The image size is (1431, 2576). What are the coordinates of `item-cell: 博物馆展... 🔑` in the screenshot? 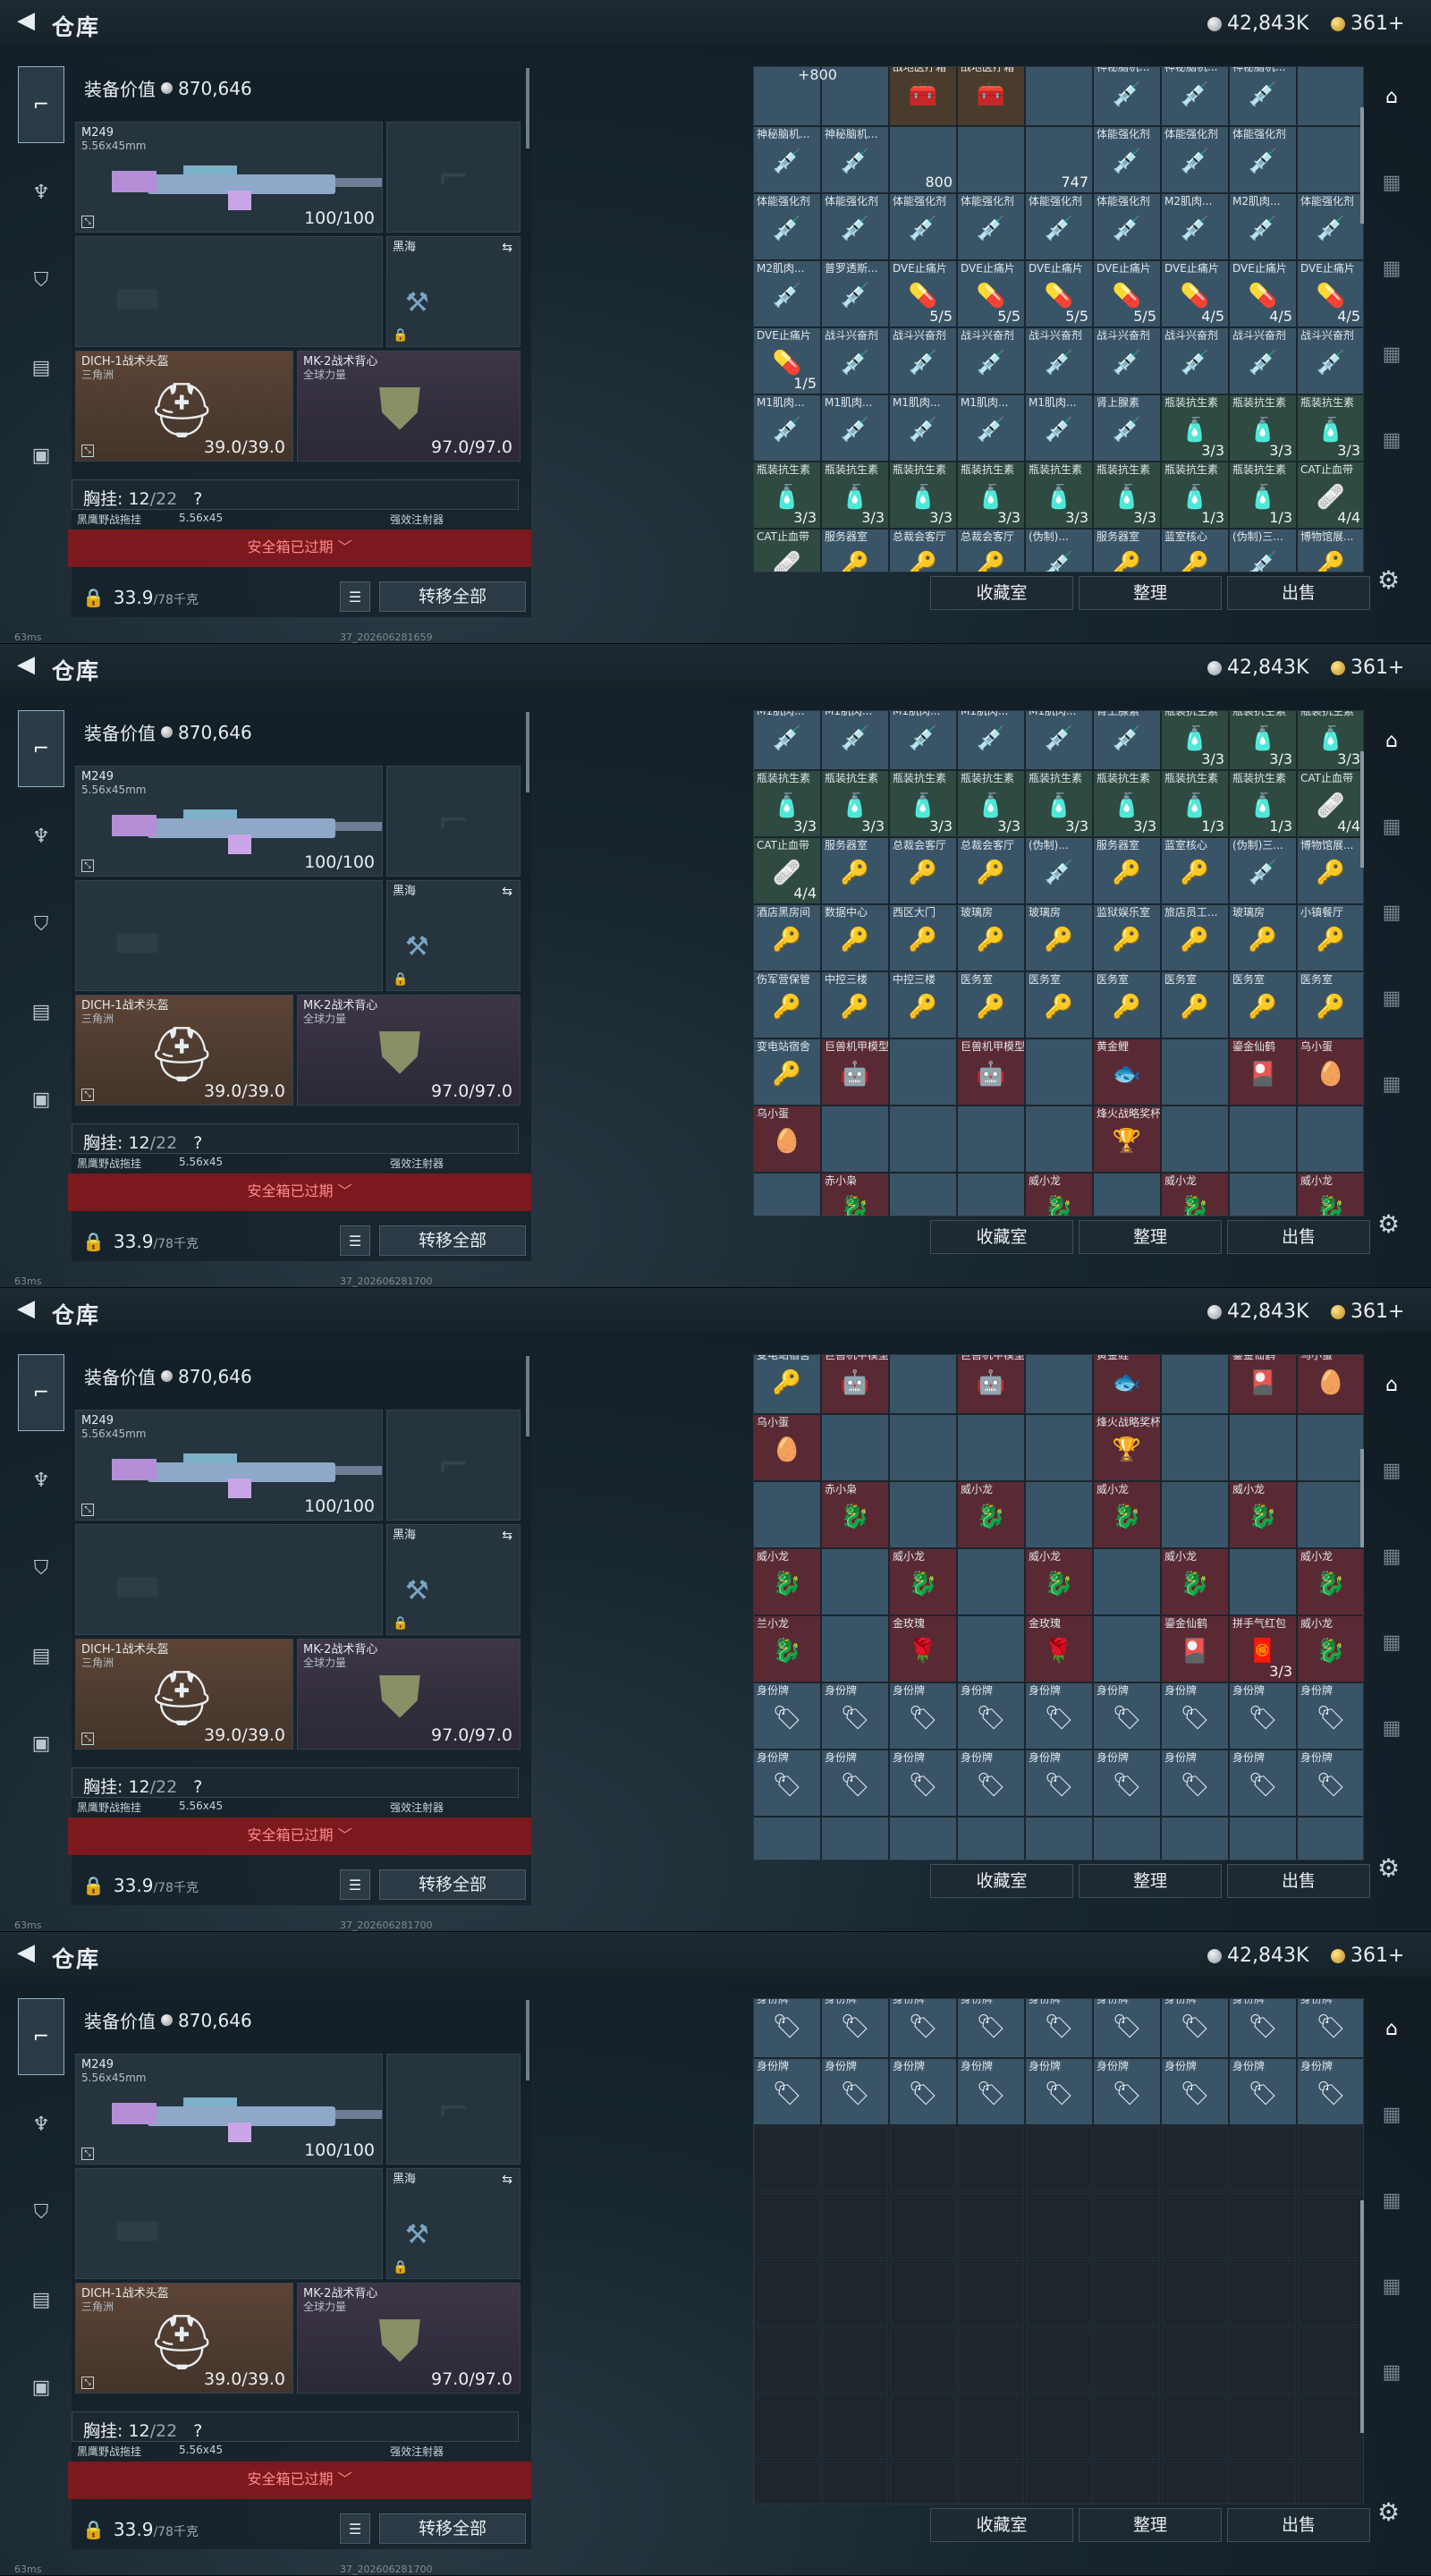 It's located at (1331, 870).